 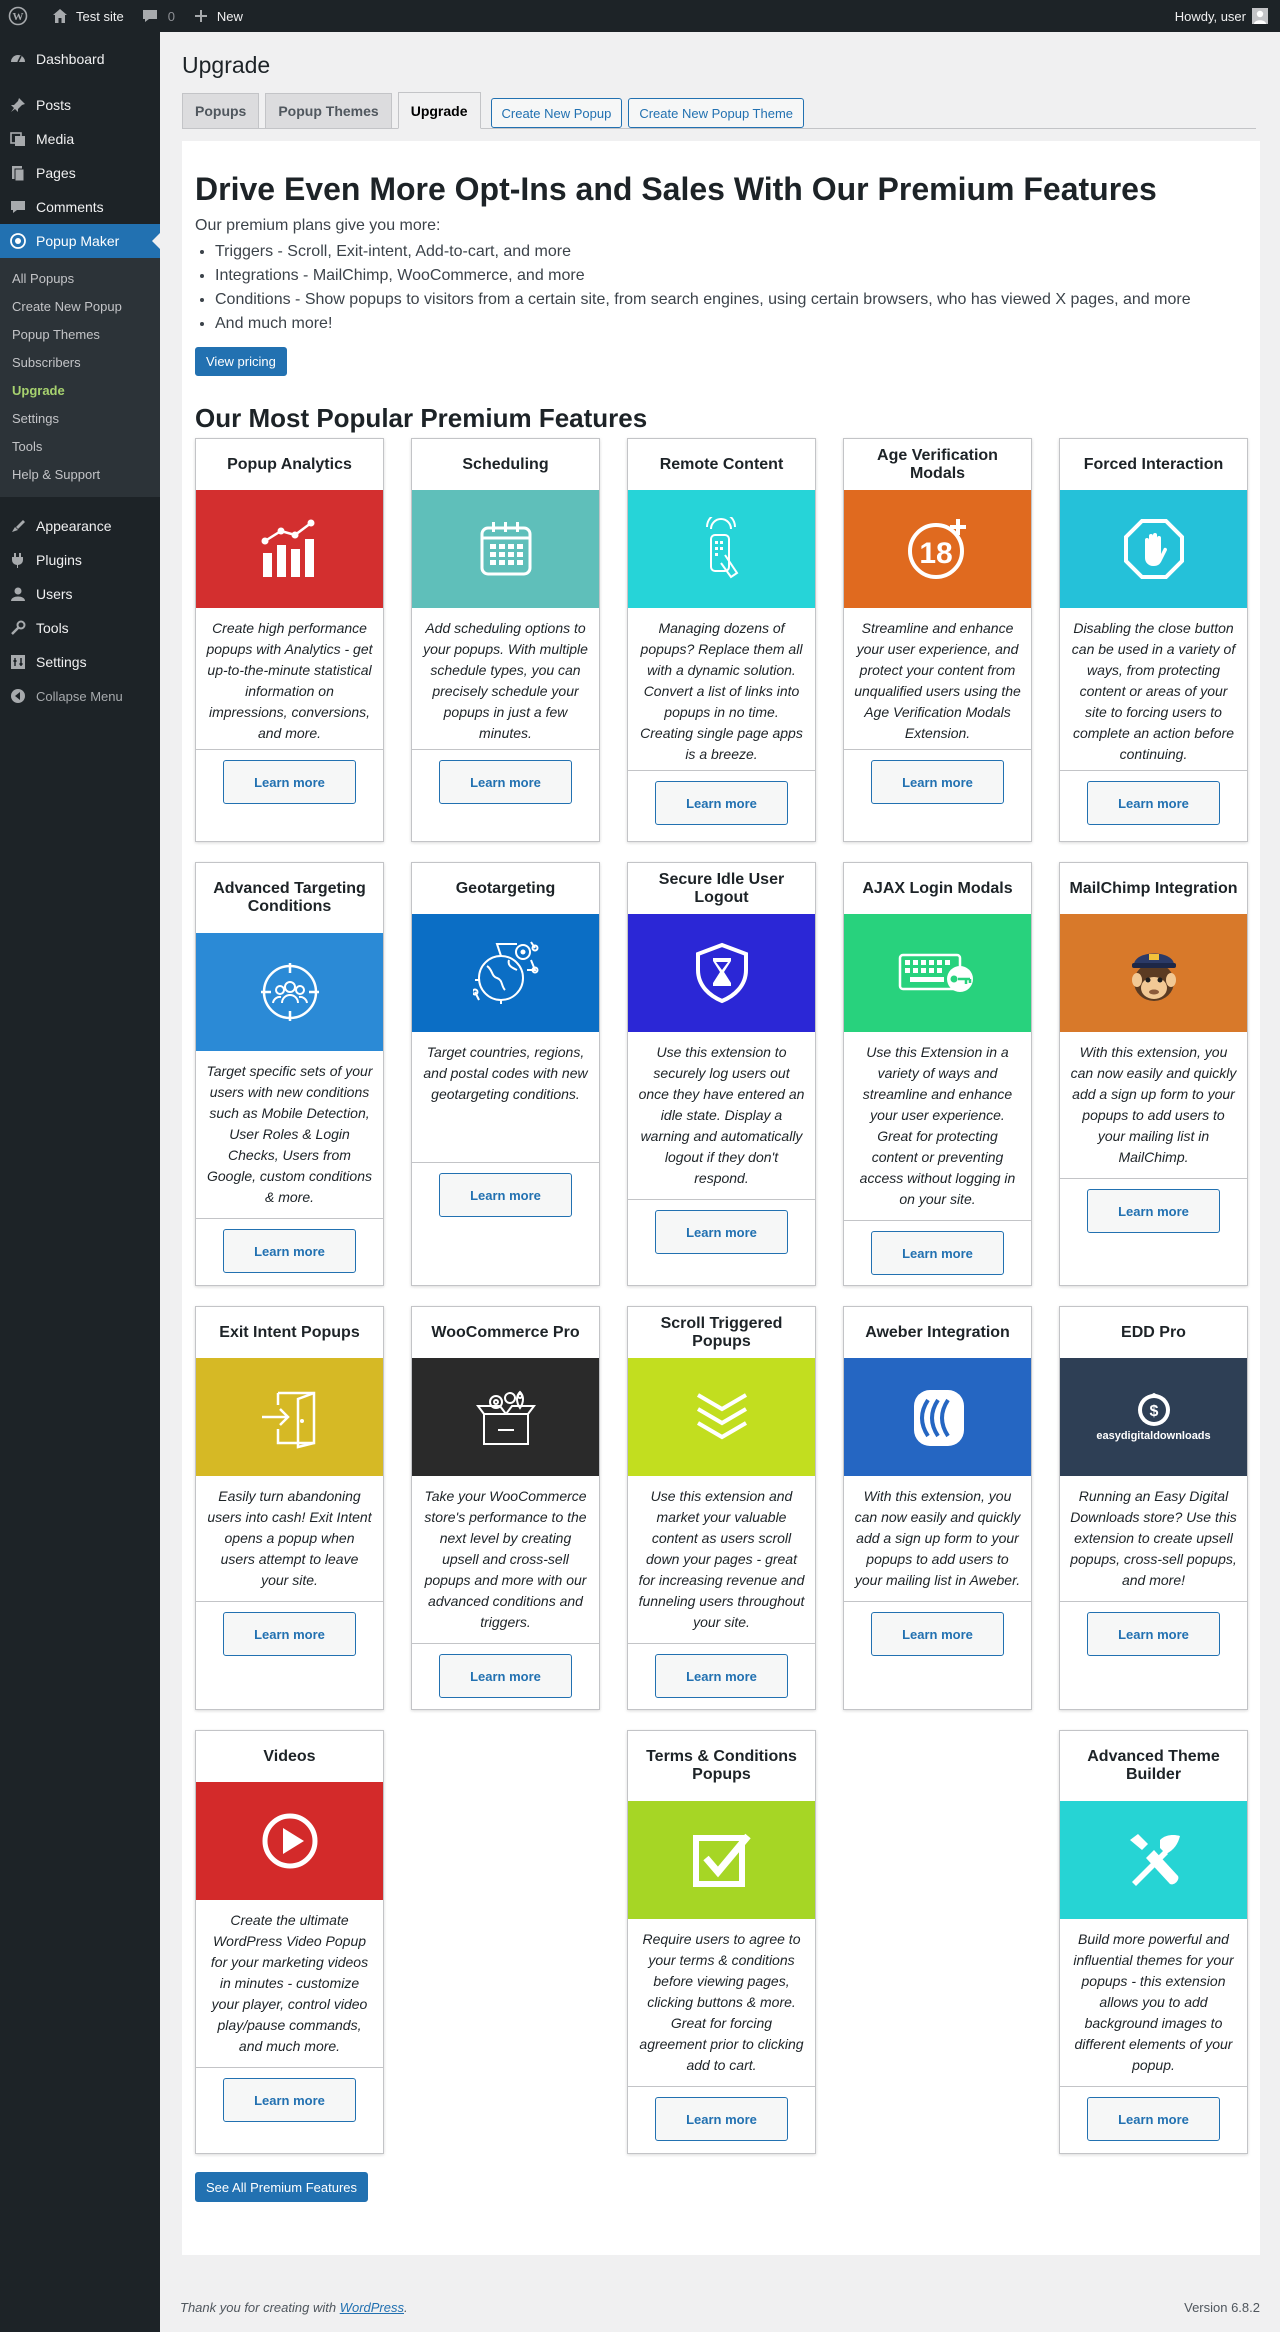 I want to click on sidebar-item-label: Users, so click(x=54, y=594).